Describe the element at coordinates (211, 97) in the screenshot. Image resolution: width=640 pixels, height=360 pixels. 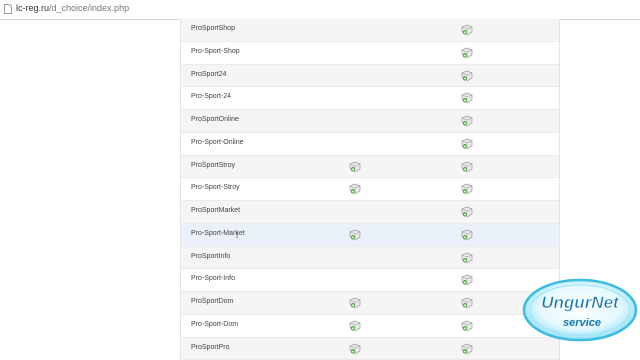
I see `domain-name: Pro-Sport-24` at that location.